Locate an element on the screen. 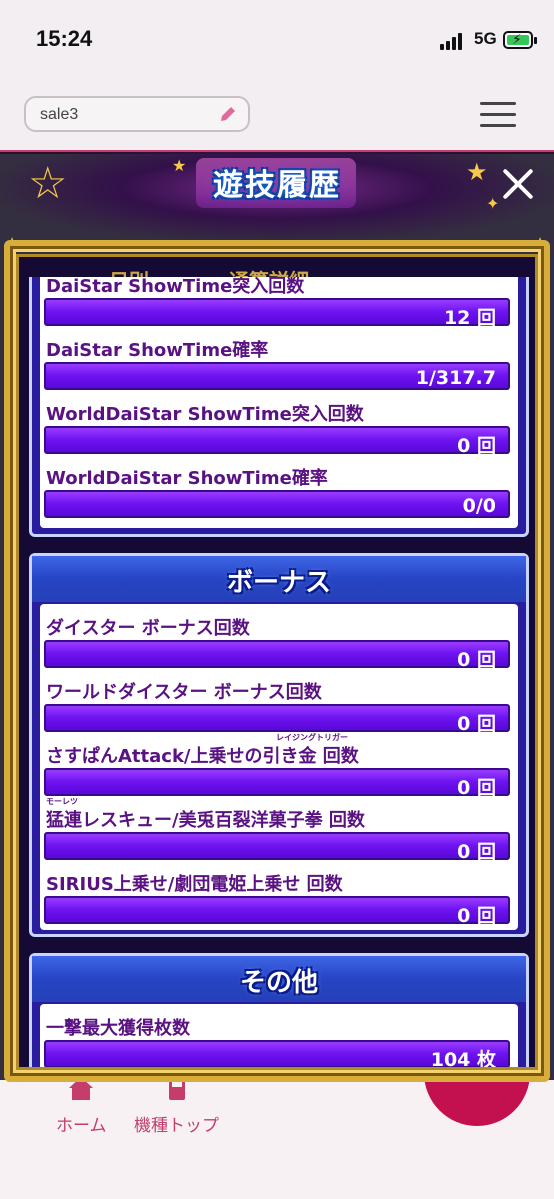  stat-label: WorldDaiStar ShowTime突入回数 is located at coordinates (205, 414).